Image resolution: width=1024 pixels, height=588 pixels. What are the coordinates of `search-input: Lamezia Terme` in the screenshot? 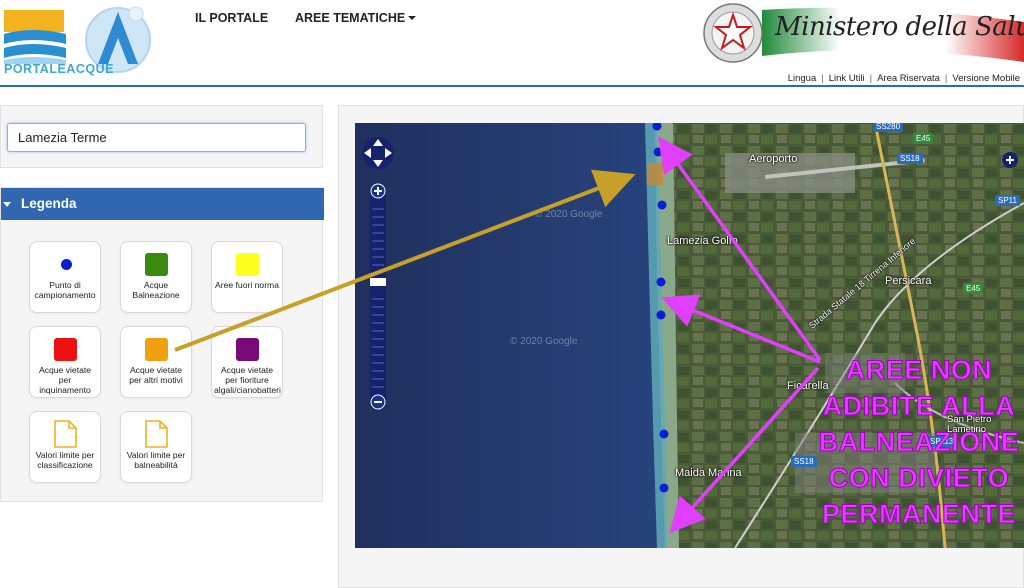 It's located at (156, 137).